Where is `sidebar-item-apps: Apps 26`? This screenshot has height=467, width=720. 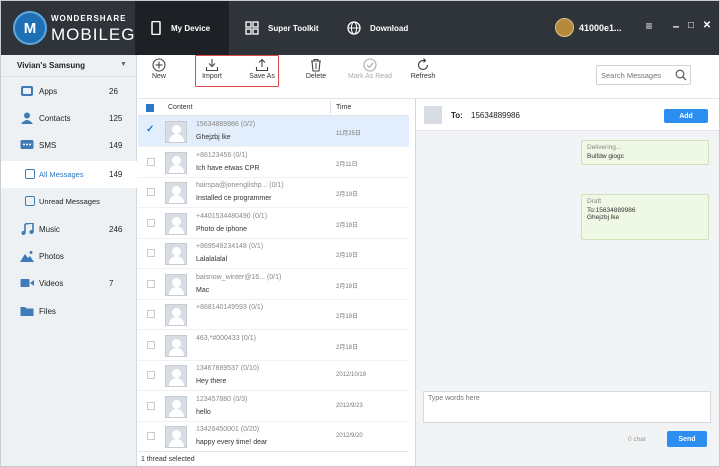
sidebar-item-apps: Apps 26 is located at coordinates (69, 91).